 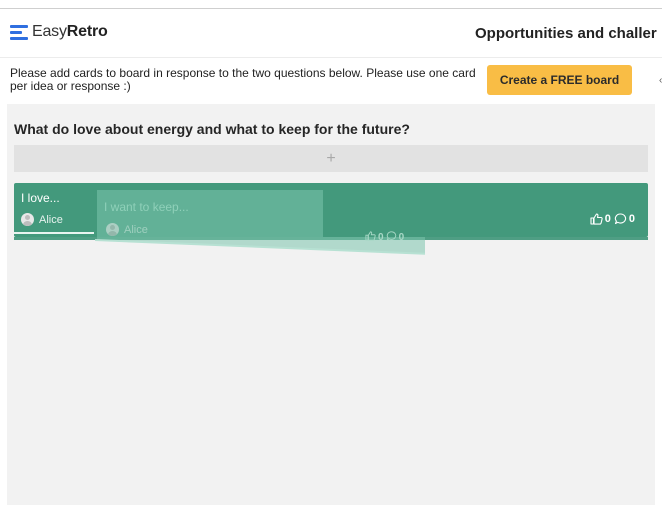 I want to click on brand-name: EasyRetro, so click(x=70, y=32).